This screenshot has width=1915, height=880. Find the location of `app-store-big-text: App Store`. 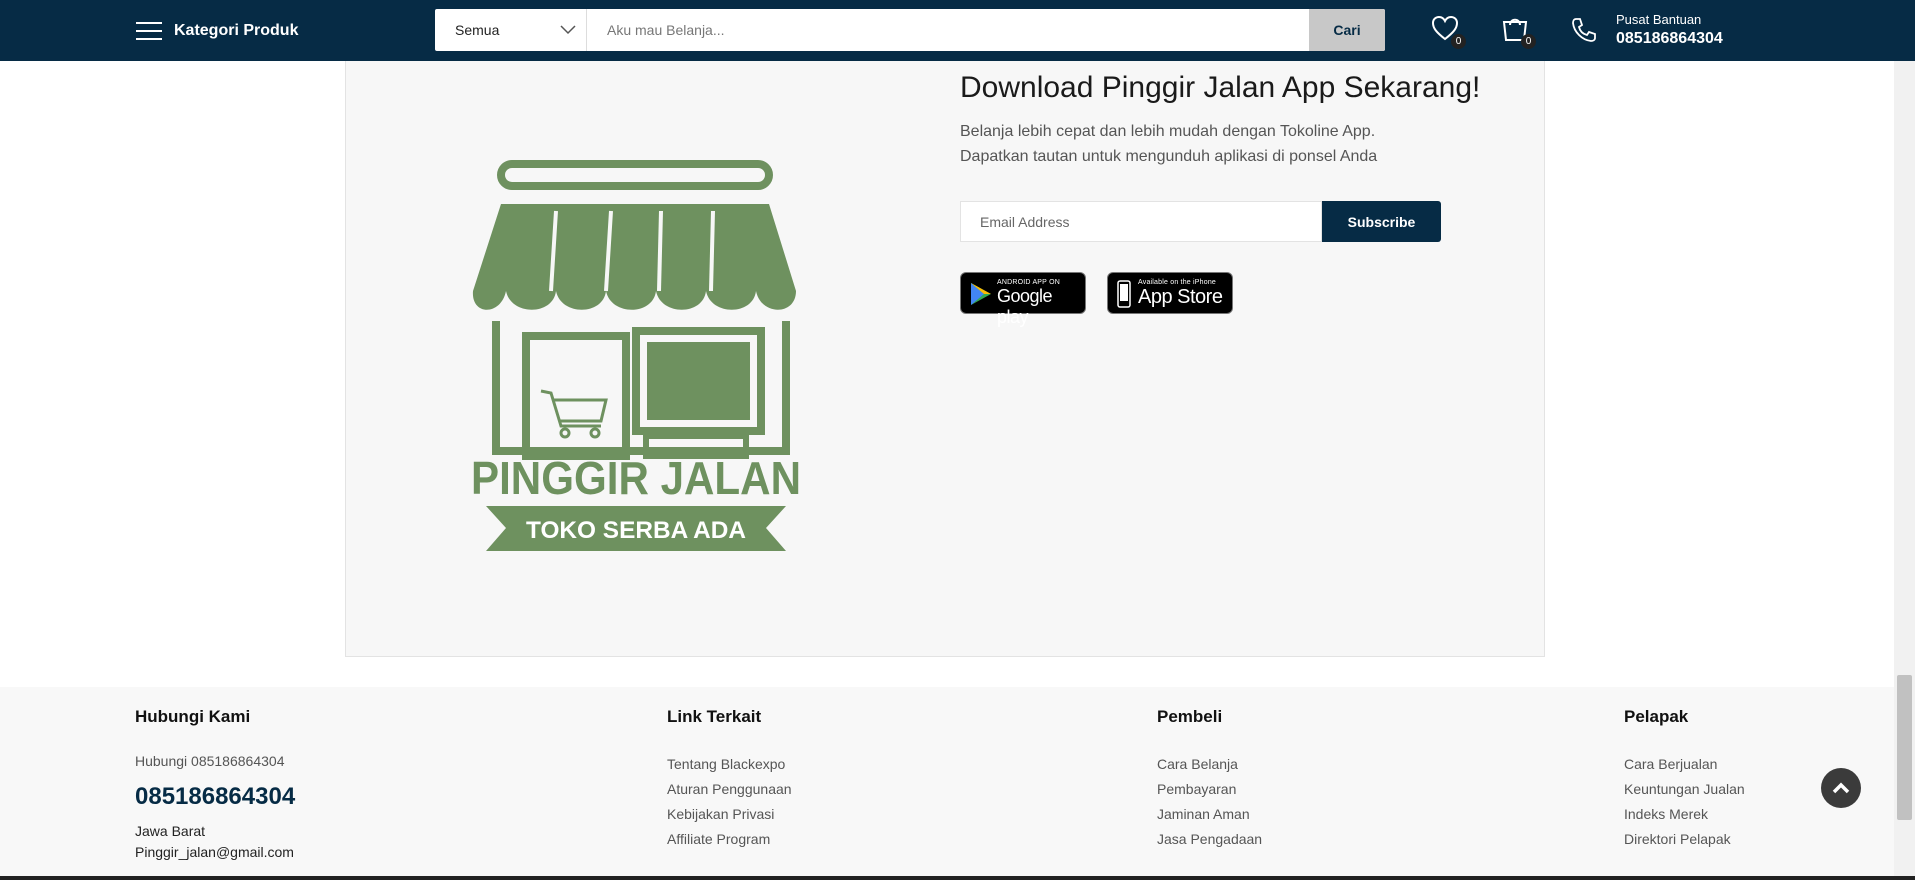

app-store-big-text: App Store is located at coordinates (1180, 297).